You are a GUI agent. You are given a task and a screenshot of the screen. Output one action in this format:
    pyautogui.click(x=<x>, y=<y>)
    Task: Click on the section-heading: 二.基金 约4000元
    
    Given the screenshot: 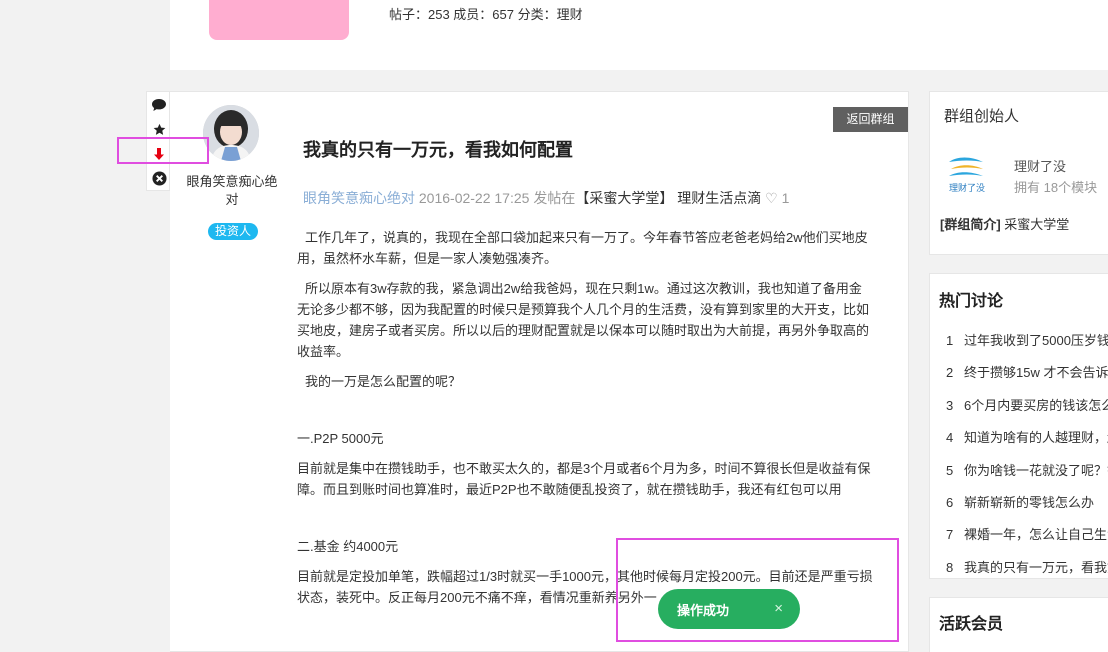 What is the action you would take?
    pyautogui.click(x=348, y=546)
    